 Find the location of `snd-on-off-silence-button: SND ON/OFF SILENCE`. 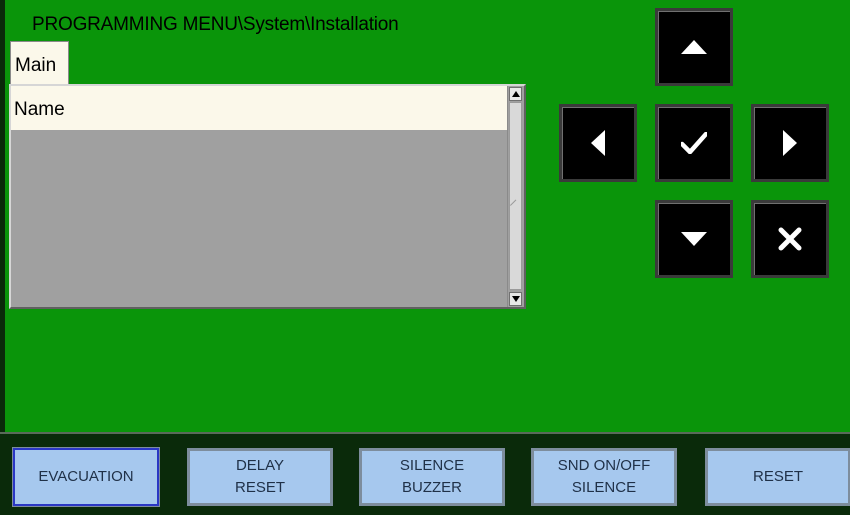

snd-on-off-silence-button: SND ON/OFF SILENCE is located at coordinates (604, 477).